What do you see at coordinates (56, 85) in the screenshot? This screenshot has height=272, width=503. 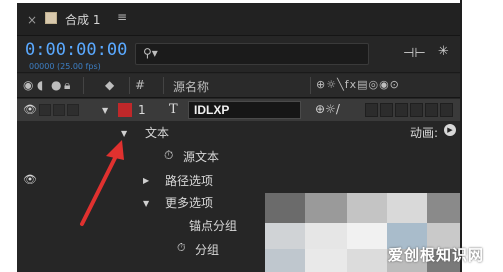 I see `solo-switch-header-icon: ●` at bounding box center [56, 85].